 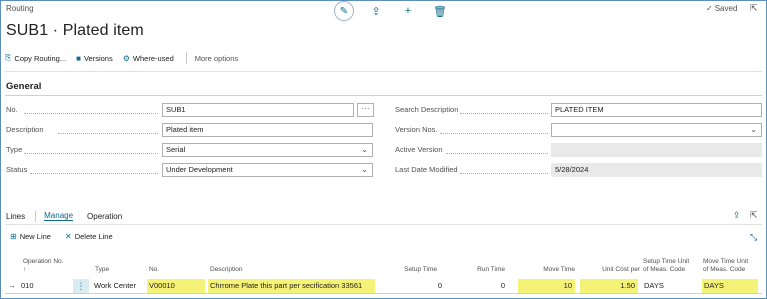 What do you see at coordinates (258, 110) in the screenshot?
I see `no-field: SUB1` at bounding box center [258, 110].